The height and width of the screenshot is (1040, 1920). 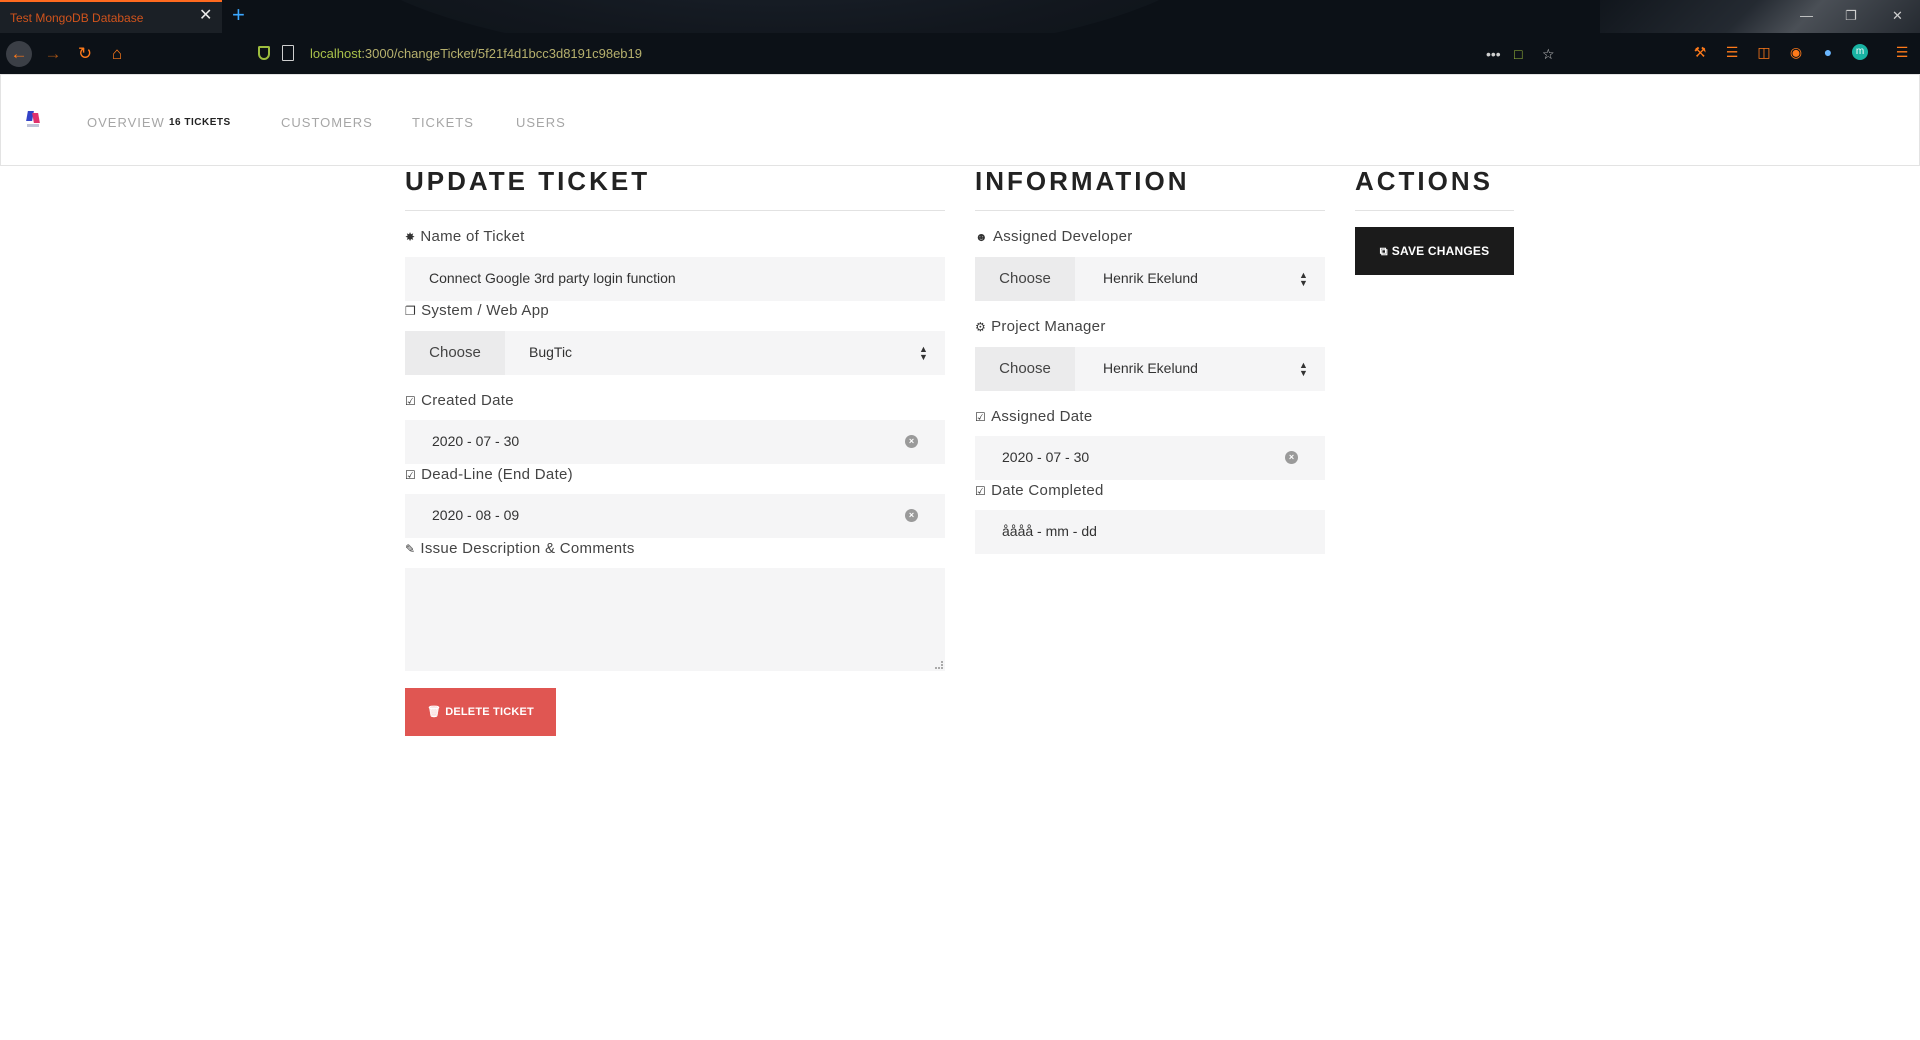 I want to click on browser-theme-decoration-right, so click(x=1760, y=16).